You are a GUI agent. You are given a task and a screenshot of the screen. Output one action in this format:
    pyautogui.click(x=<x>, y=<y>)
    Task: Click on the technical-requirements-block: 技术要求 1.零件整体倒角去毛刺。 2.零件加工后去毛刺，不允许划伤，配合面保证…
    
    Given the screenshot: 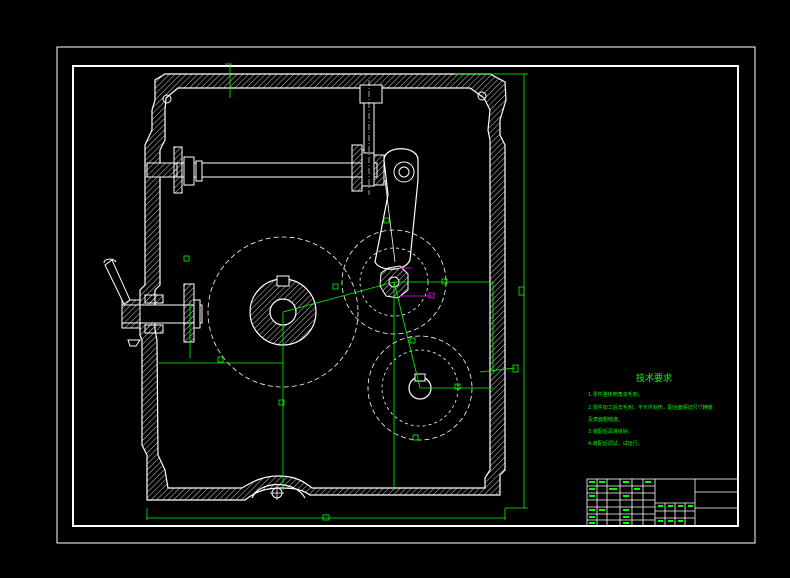 What is the action you would take?
    pyautogui.click(x=650, y=409)
    